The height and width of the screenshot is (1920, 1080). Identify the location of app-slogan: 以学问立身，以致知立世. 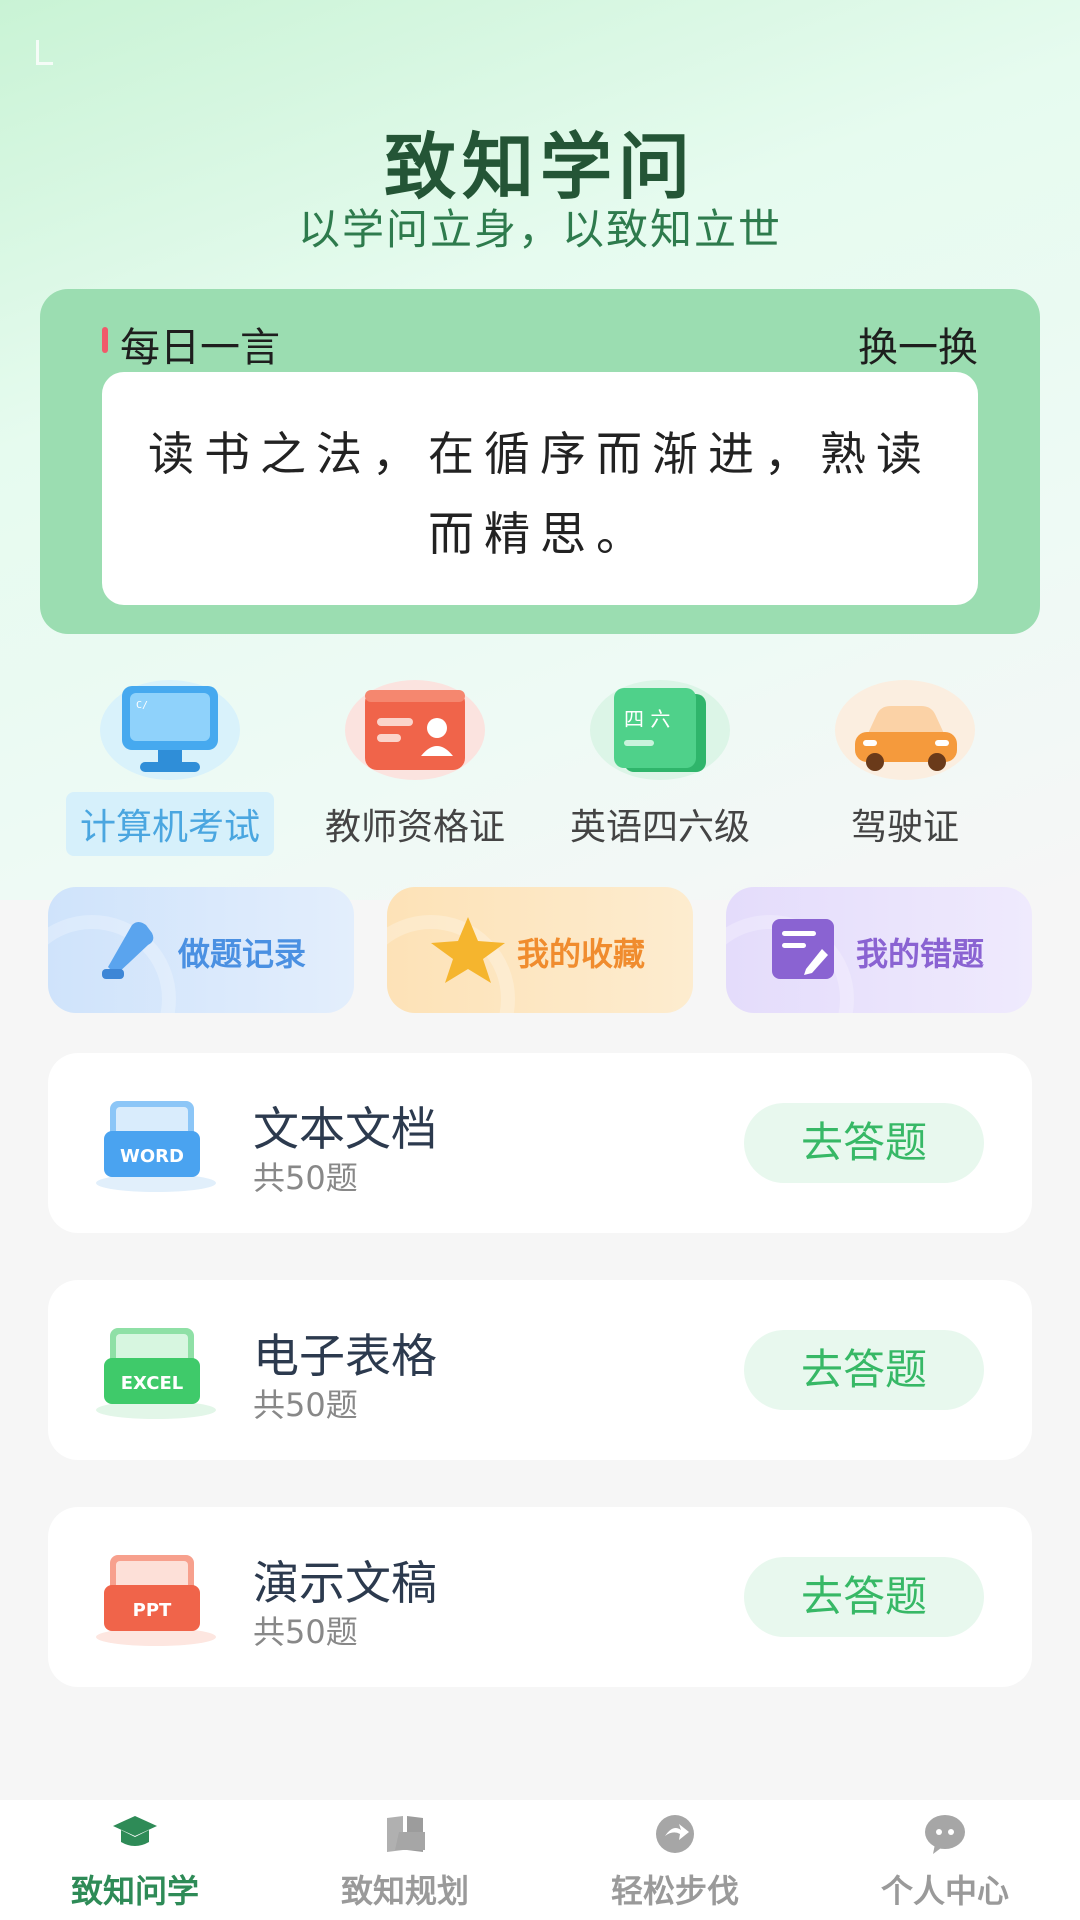
(539, 229).